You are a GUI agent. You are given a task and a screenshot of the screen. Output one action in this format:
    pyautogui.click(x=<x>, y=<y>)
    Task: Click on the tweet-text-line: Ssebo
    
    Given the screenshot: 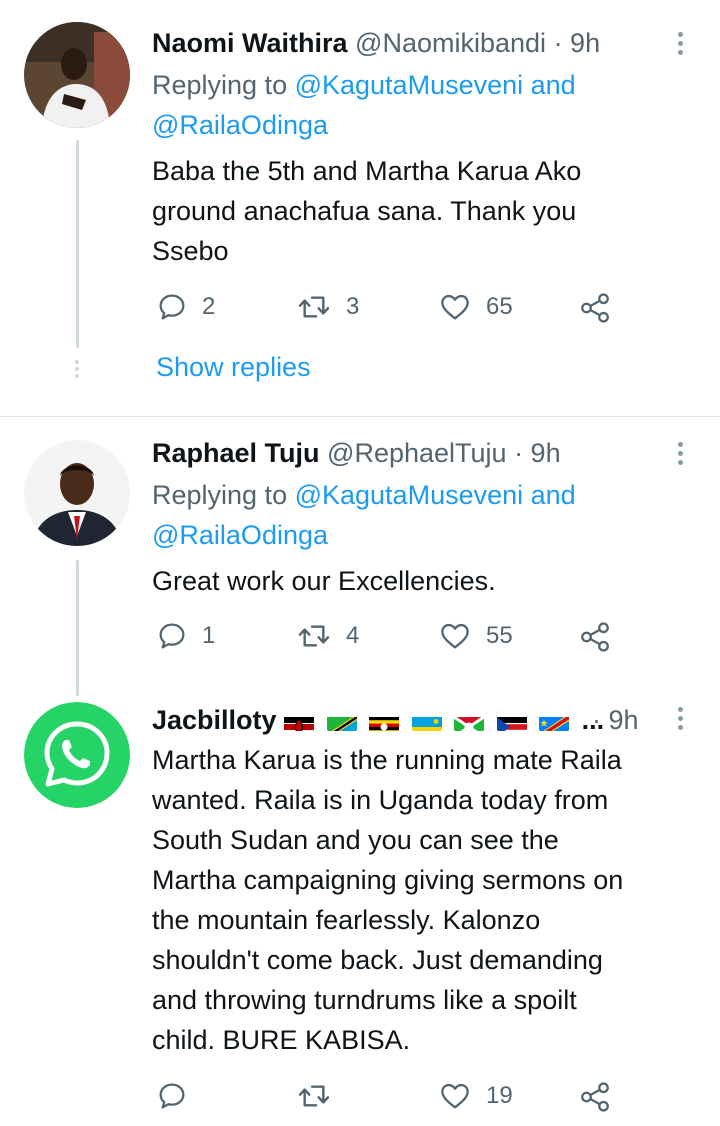 What is the action you would take?
    pyautogui.click(x=190, y=251)
    